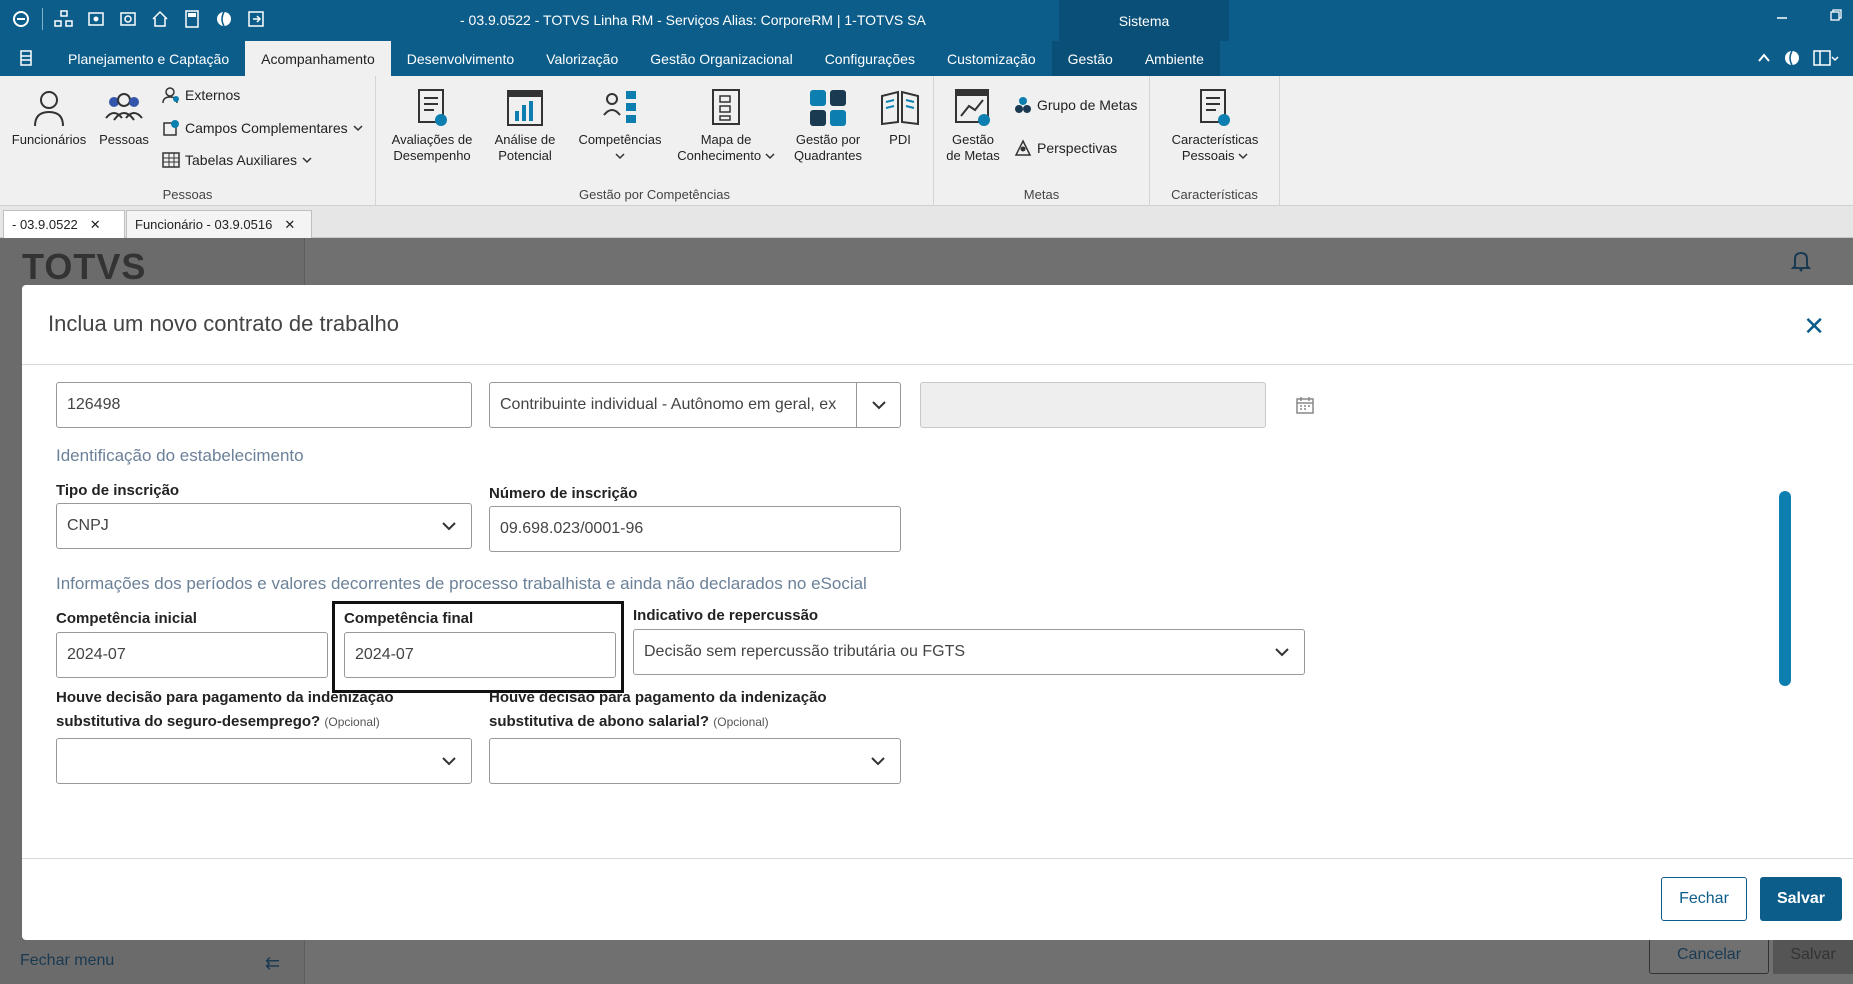 This screenshot has height=984, width=1853. I want to click on tab-gestao: Gestão, so click(1090, 58).